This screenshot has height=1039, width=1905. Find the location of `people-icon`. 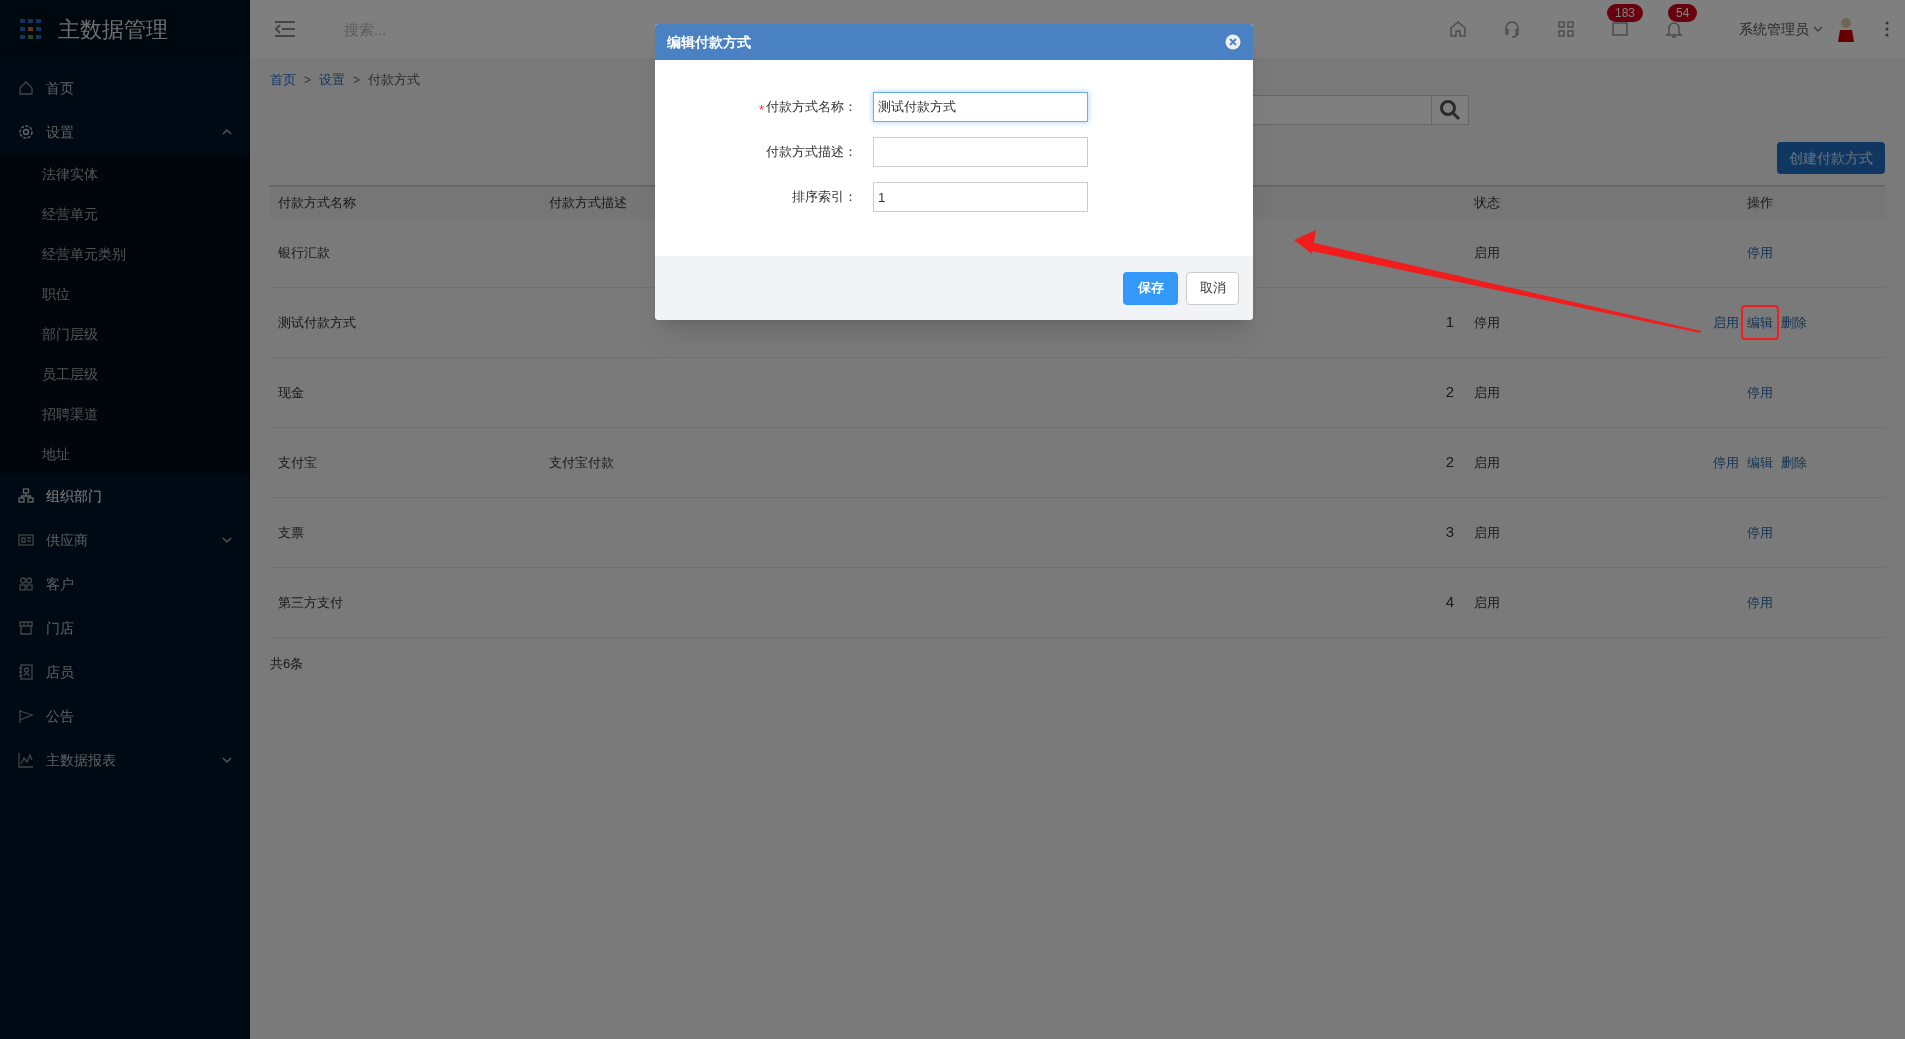

people-icon is located at coordinates (26, 584).